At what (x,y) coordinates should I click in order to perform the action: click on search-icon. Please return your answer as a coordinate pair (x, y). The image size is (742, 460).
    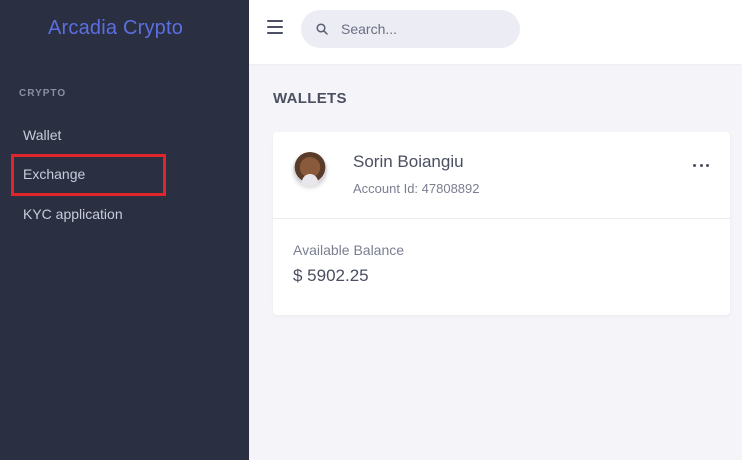
    Looking at the image, I should click on (322, 29).